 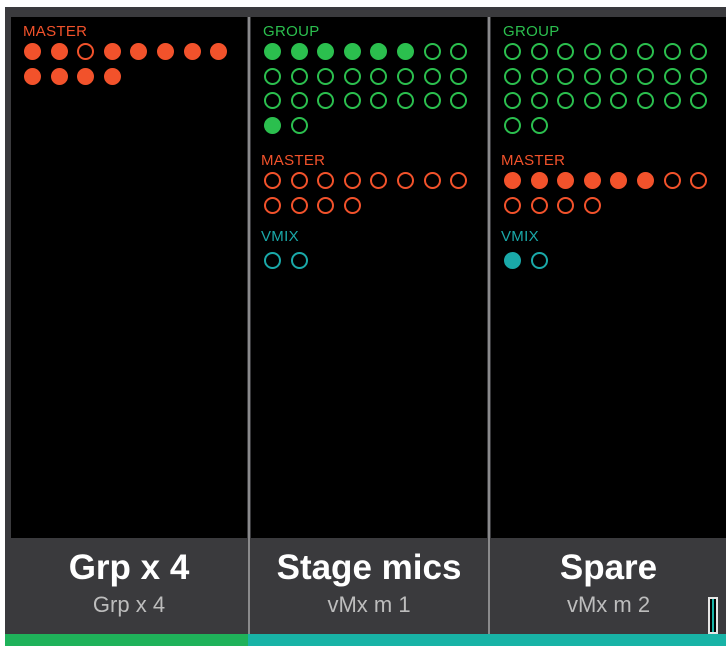 I want to click on strip-name-plate: Stage mics vMx m 1, so click(x=369, y=586).